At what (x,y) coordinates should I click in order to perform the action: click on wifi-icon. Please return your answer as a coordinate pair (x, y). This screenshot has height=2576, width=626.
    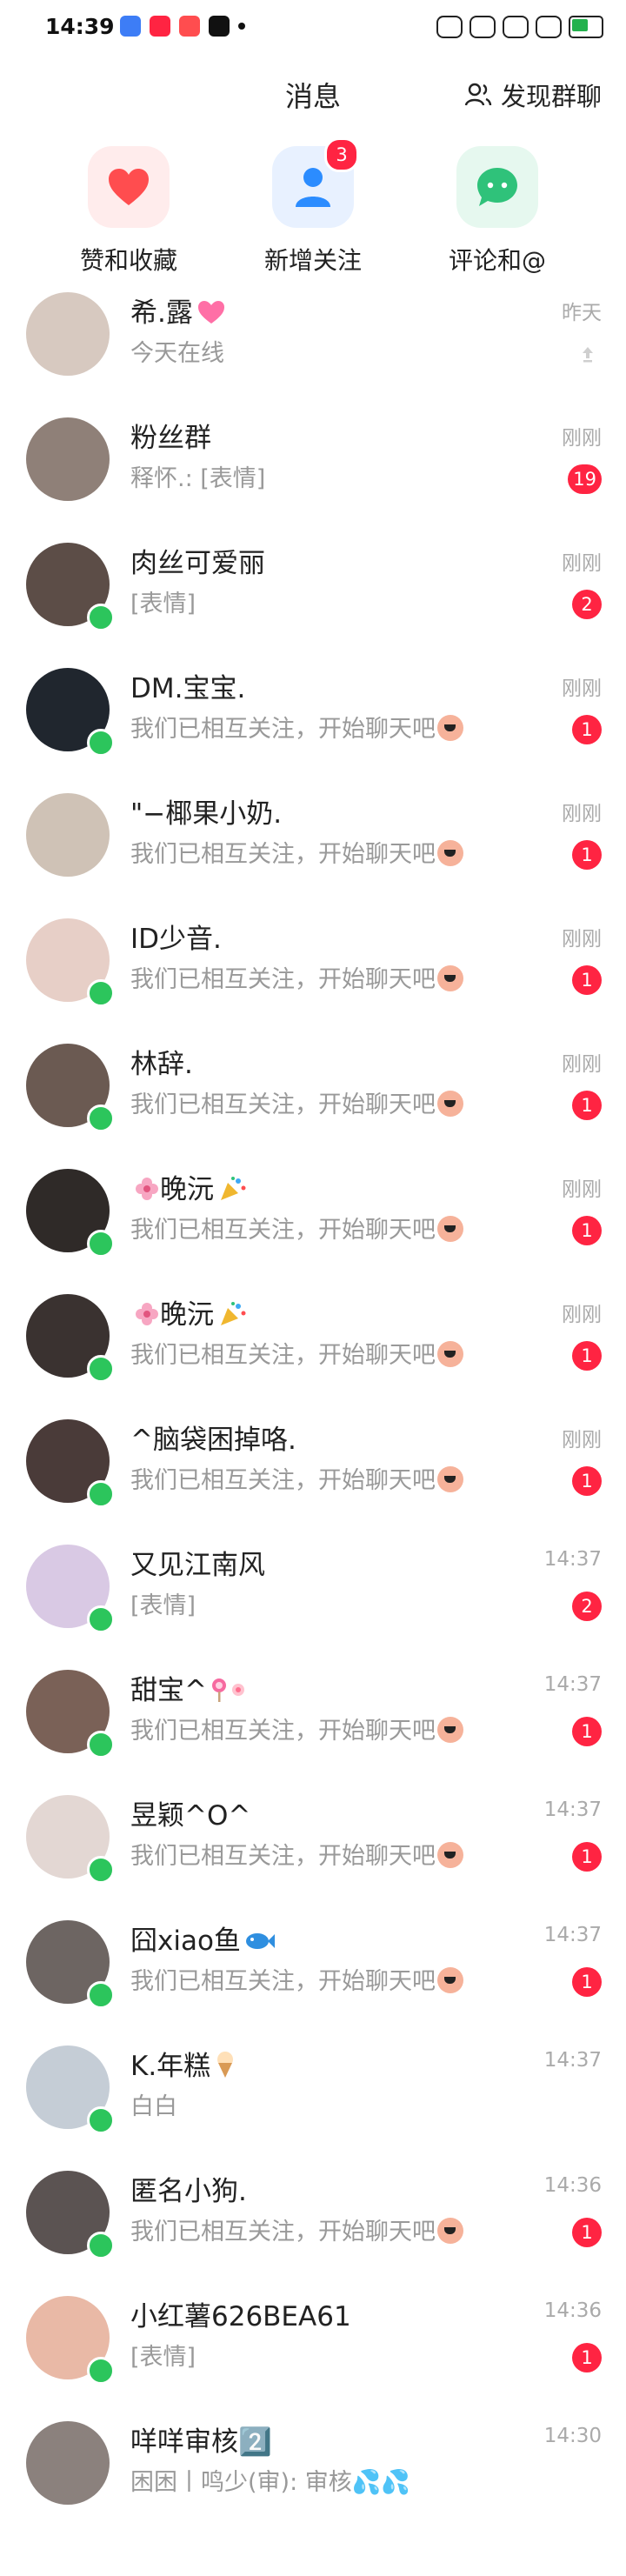
    Looking at the image, I should click on (516, 27).